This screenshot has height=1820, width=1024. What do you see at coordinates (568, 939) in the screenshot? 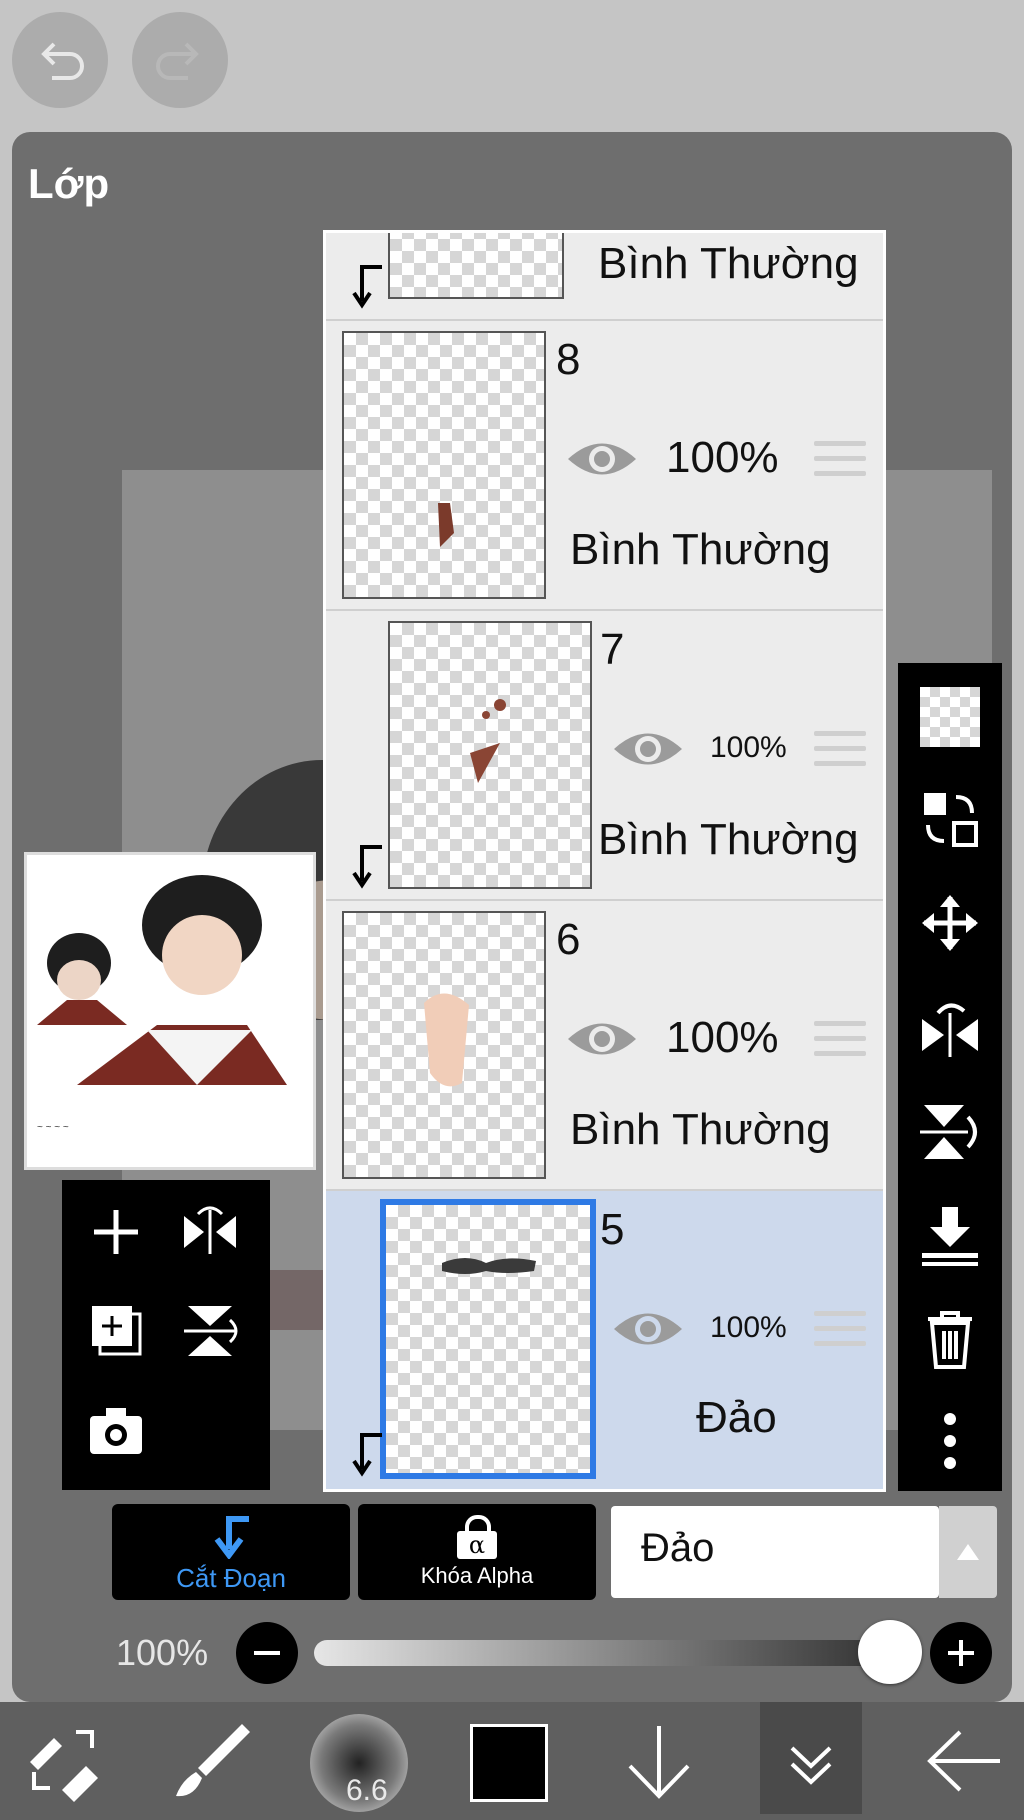
I see `layer-number: 6` at bounding box center [568, 939].